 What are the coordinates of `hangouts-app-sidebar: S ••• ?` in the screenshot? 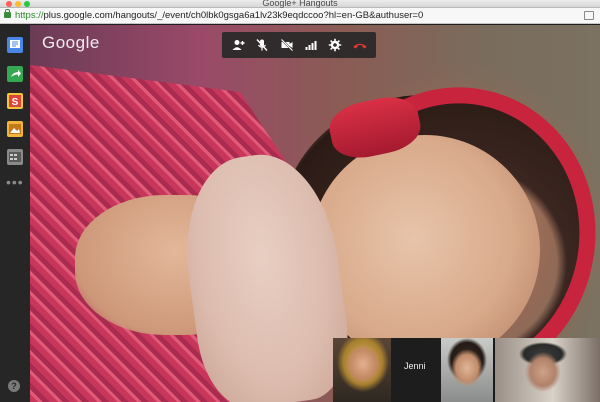 It's located at (15, 213).